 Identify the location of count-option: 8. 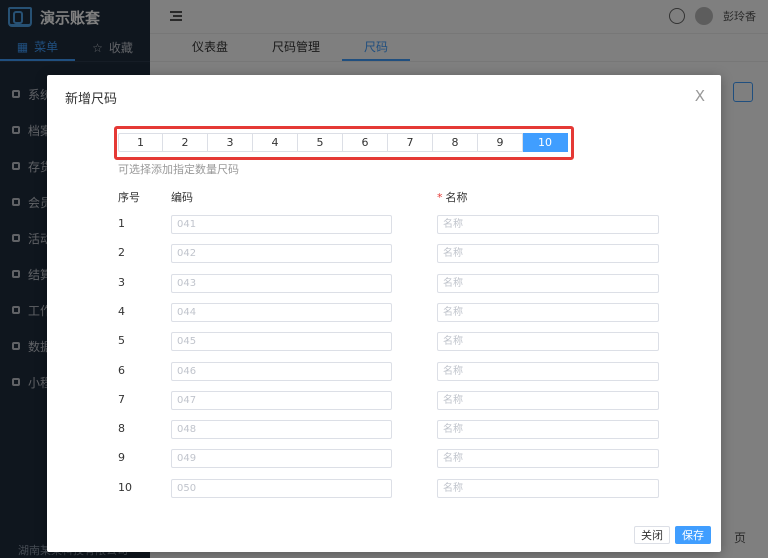
(455, 142).